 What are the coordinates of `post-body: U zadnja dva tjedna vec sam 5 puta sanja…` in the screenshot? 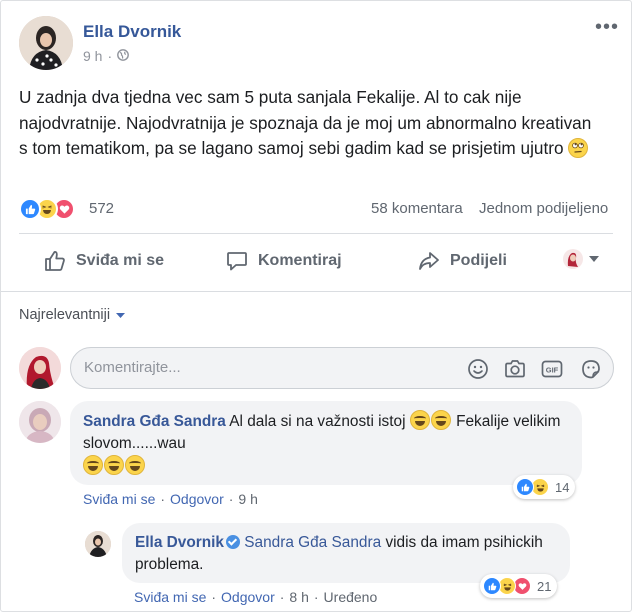 It's located at (305, 122).